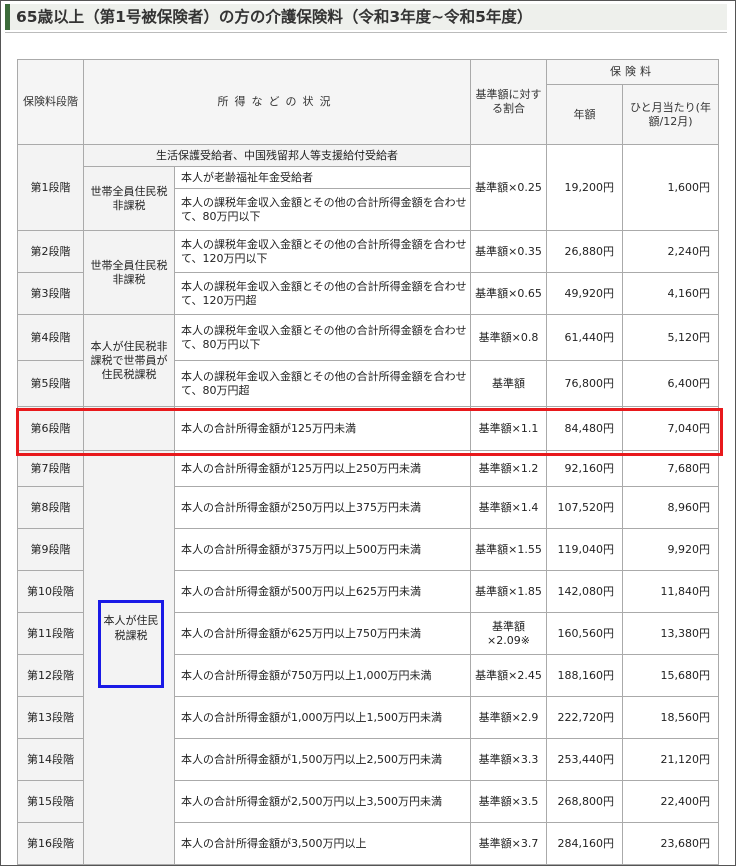 Image resolution: width=736 pixels, height=866 pixels. Describe the element at coordinates (508, 251) in the screenshot. I see `ratio-cell: 基準額×0.35` at that location.